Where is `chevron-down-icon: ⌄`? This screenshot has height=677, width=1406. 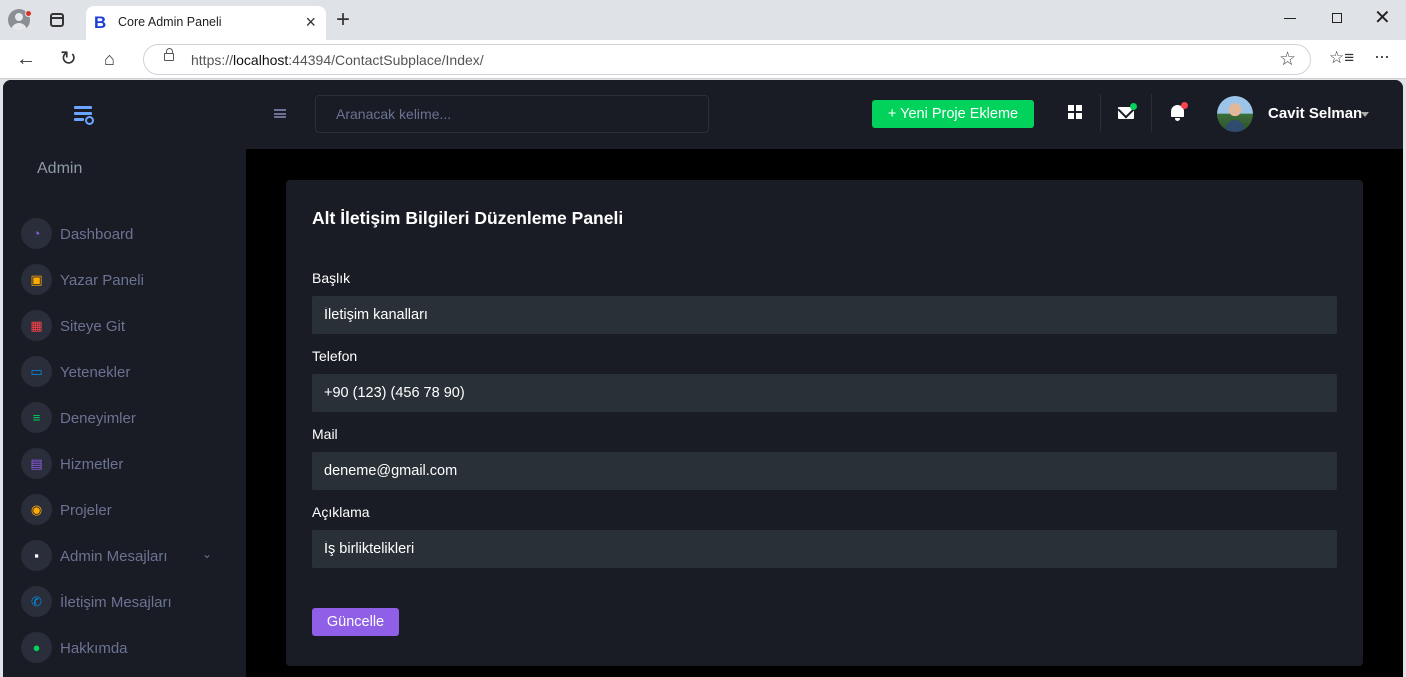
chevron-down-icon: ⌄ is located at coordinates (207, 554).